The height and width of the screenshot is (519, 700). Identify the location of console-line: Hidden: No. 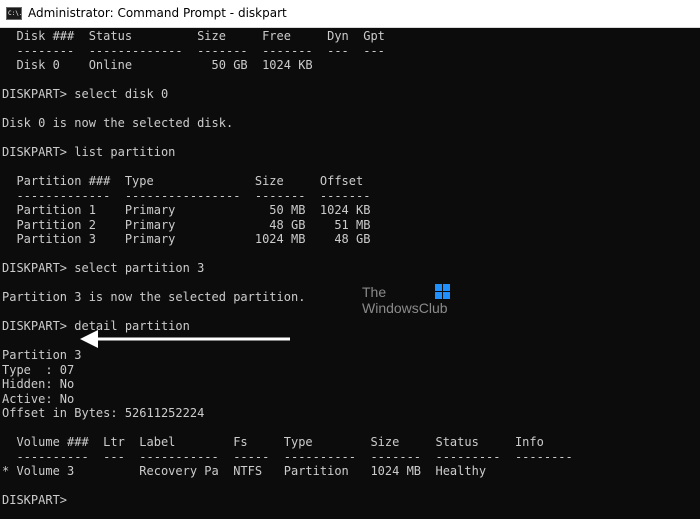
(38, 384).